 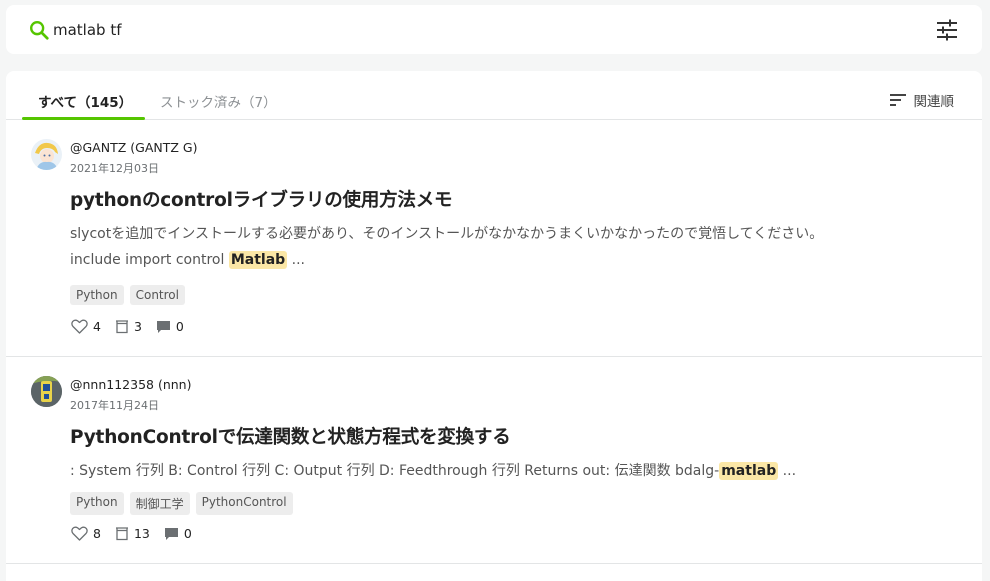 I want to click on search-highlight: matlab, so click(x=749, y=471).